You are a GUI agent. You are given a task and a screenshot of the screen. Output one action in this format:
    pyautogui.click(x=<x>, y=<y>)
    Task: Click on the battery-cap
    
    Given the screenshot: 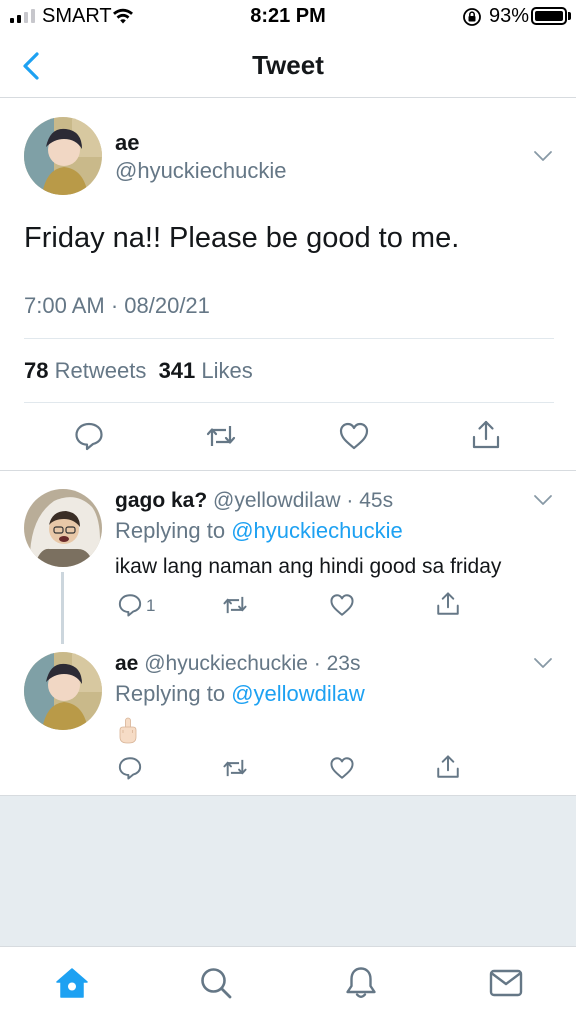 What is the action you would take?
    pyautogui.click(x=569, y=16)
    